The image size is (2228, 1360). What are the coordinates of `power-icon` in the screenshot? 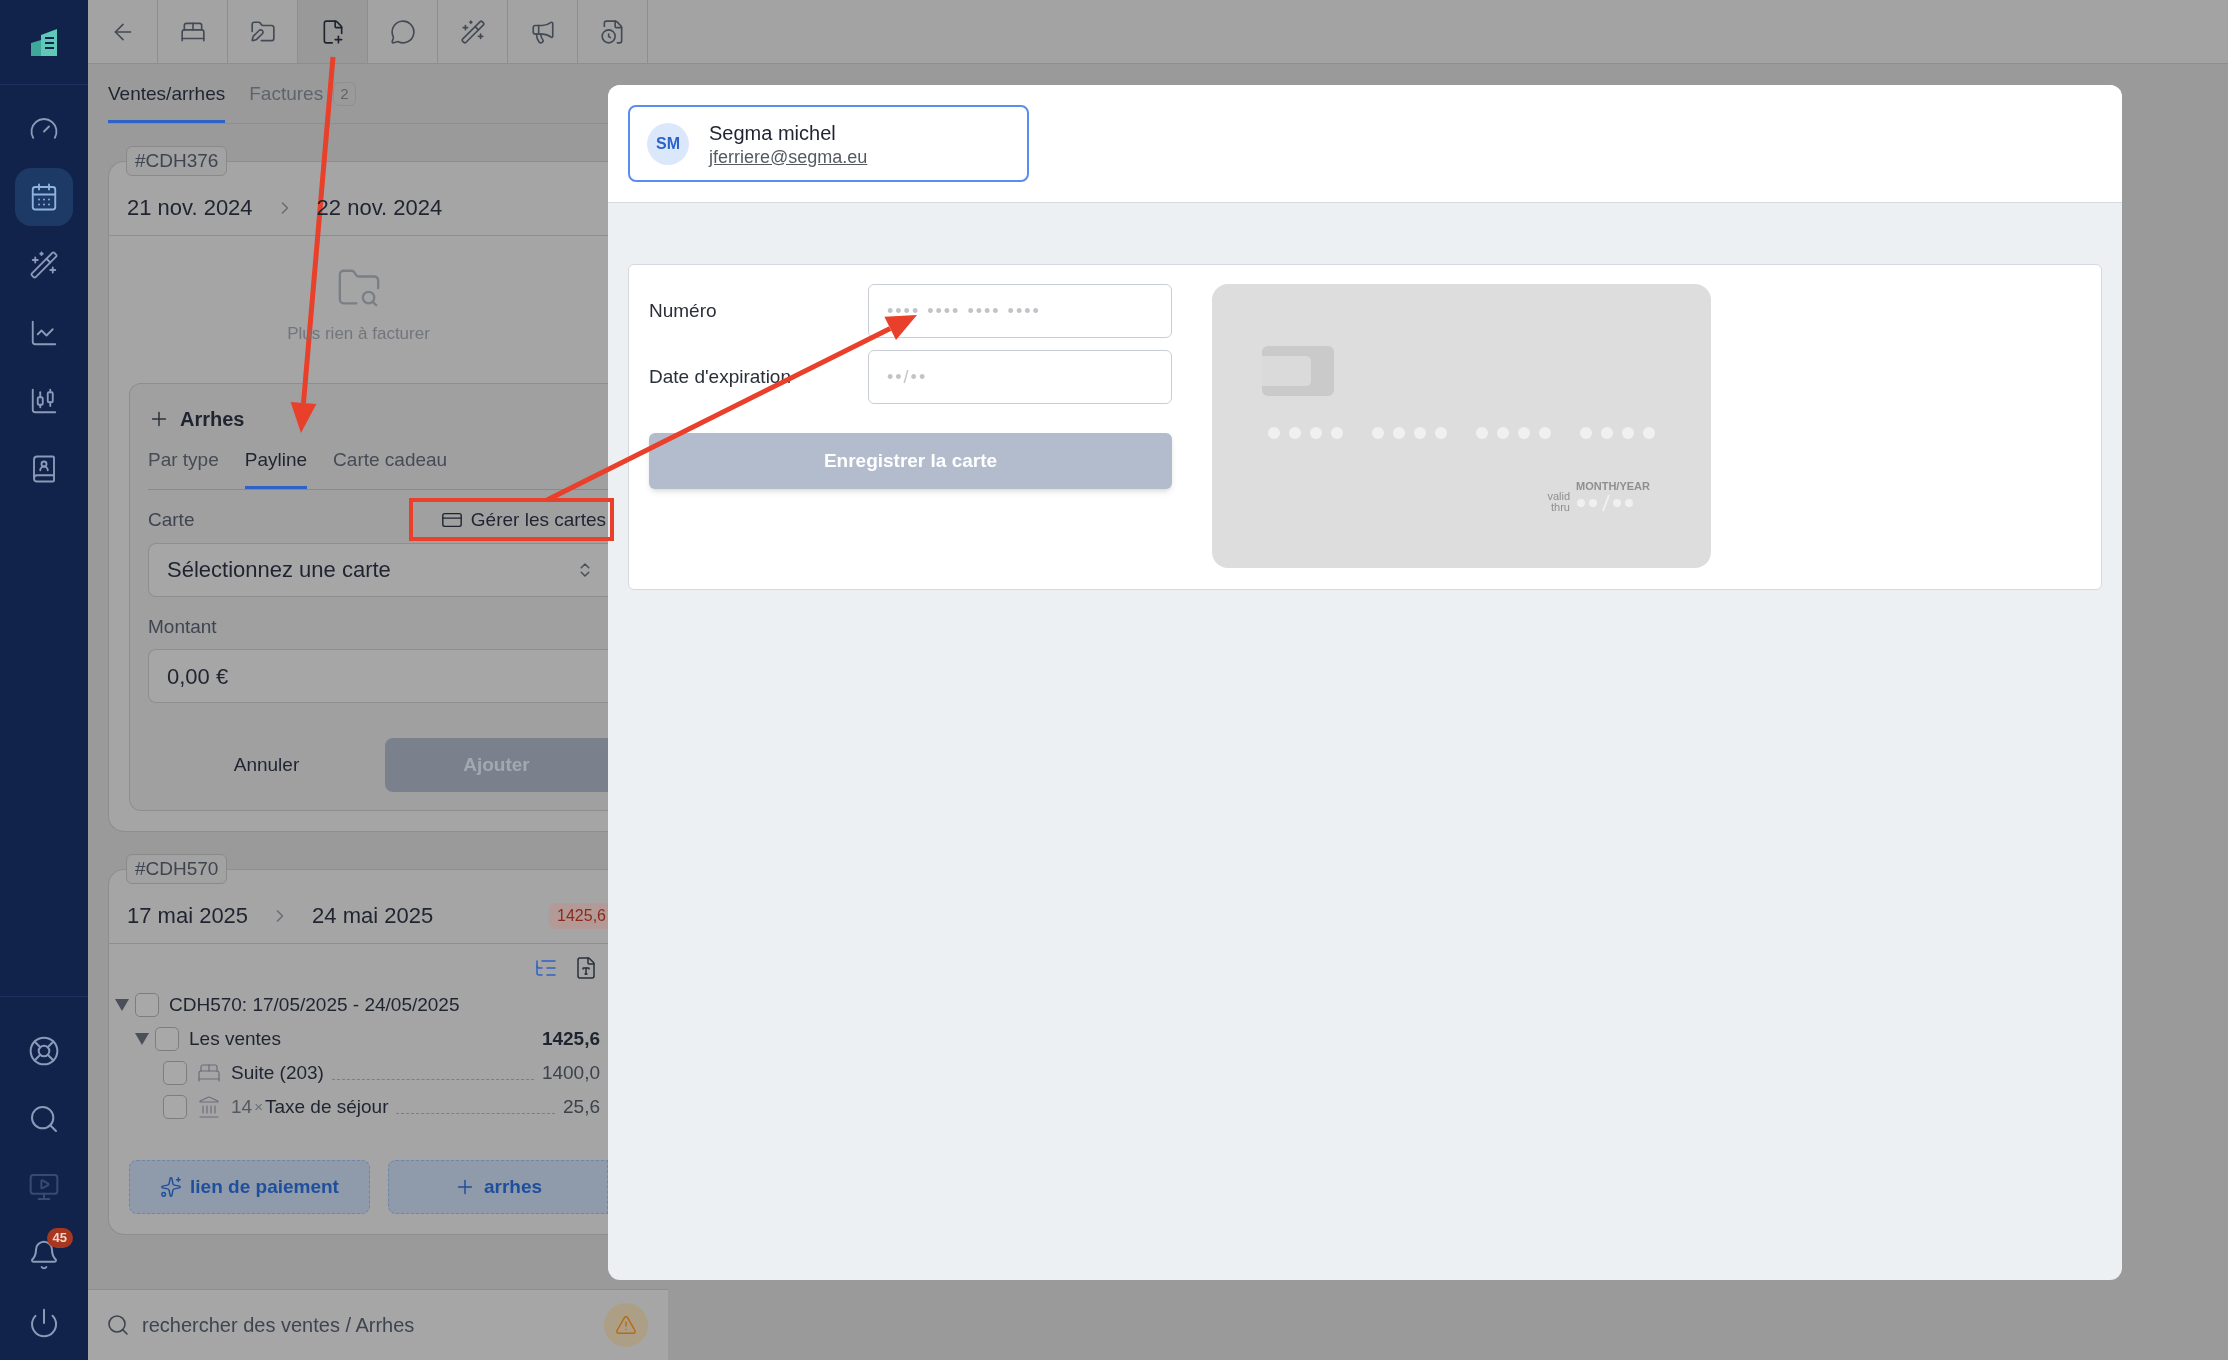 It's located at (44, 1323).